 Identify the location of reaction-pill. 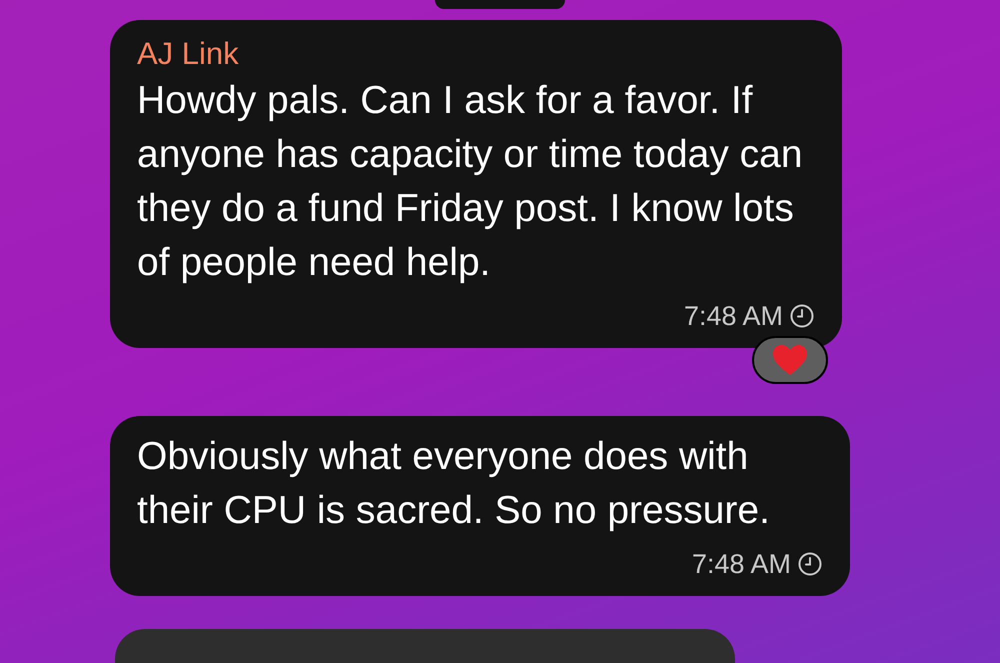
(790, 360).